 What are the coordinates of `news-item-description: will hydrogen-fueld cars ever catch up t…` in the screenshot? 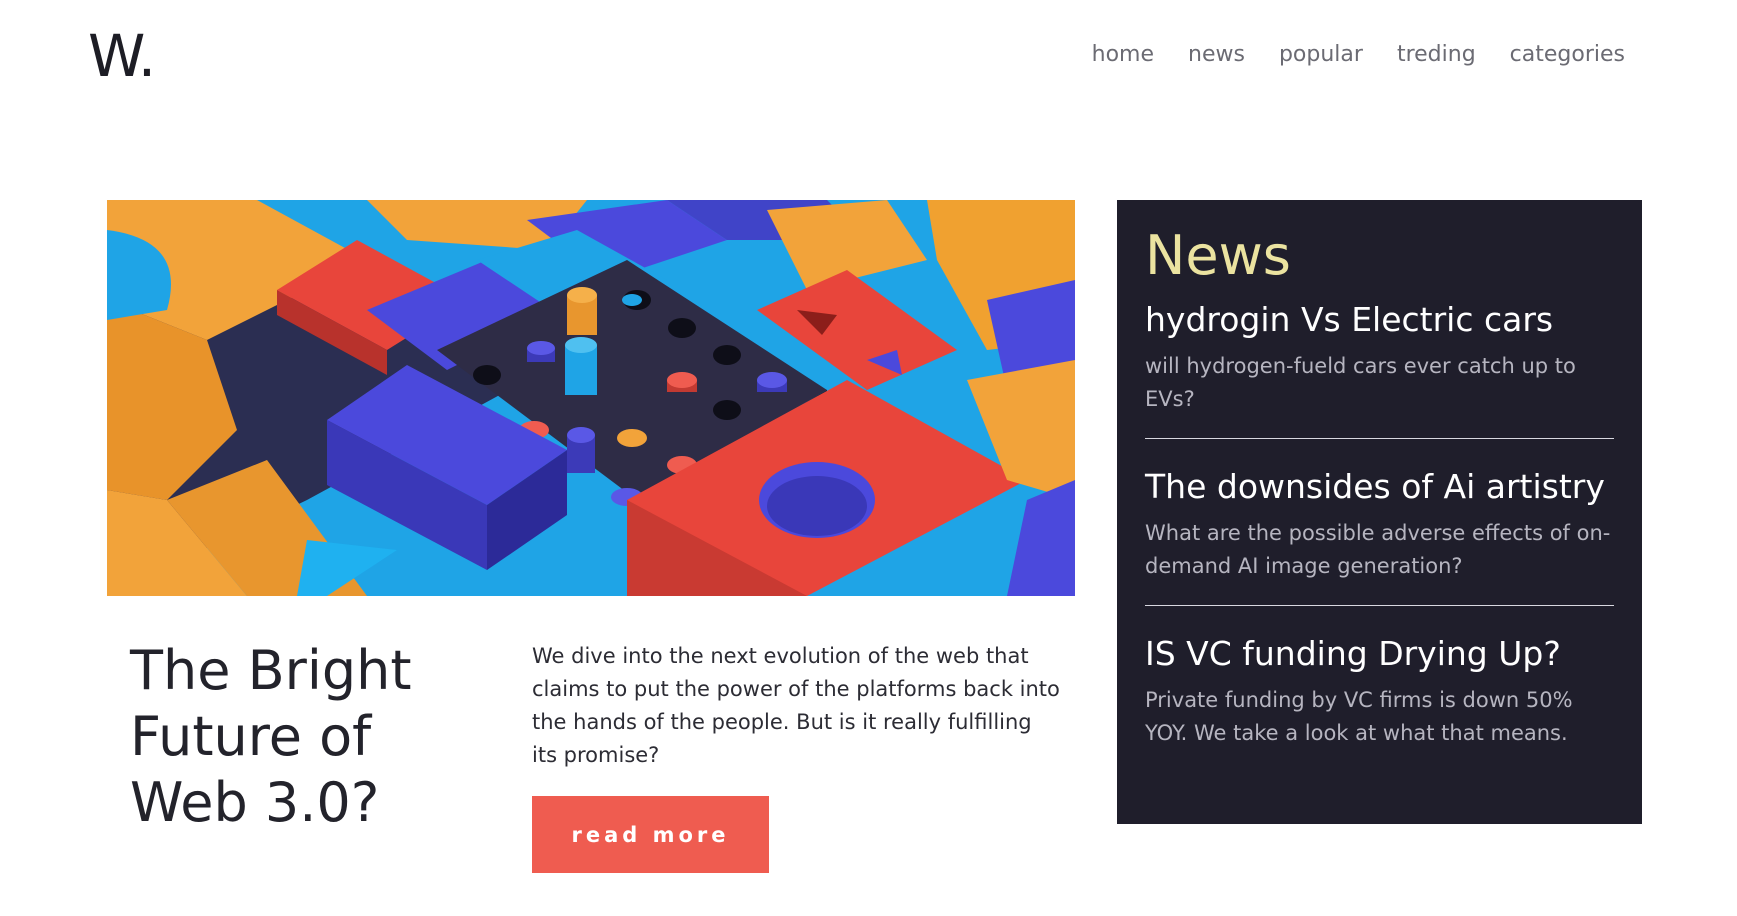 It's located at (1360, 382).